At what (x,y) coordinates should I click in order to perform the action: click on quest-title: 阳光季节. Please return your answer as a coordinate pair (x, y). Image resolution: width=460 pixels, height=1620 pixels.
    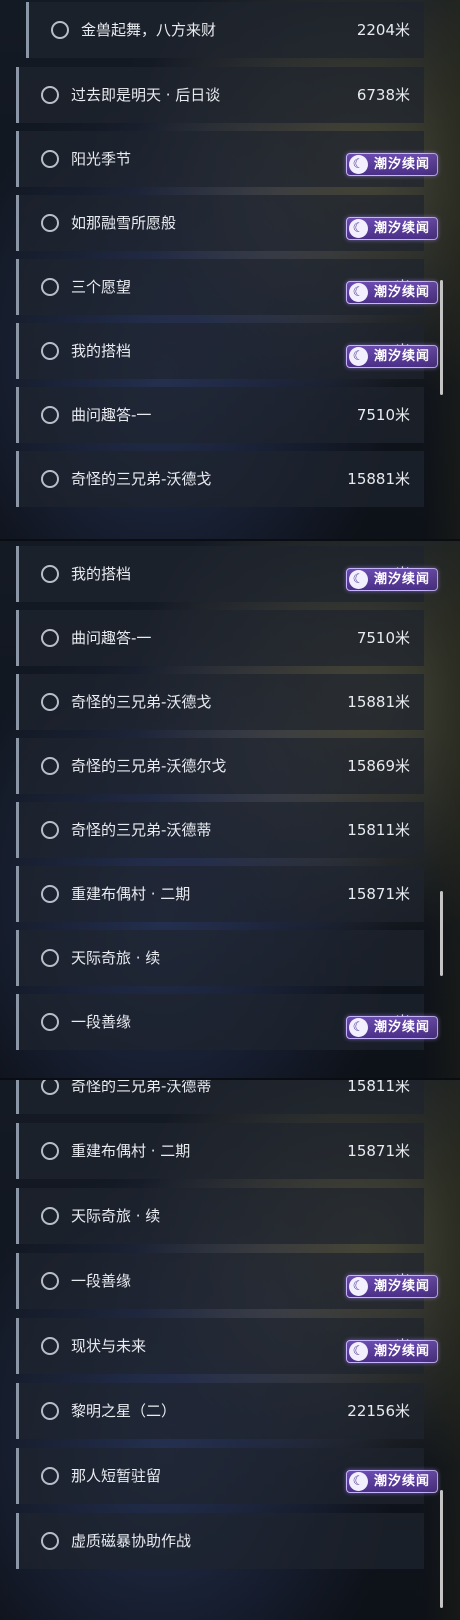
    Looking at the image, I should click on (101, 159).